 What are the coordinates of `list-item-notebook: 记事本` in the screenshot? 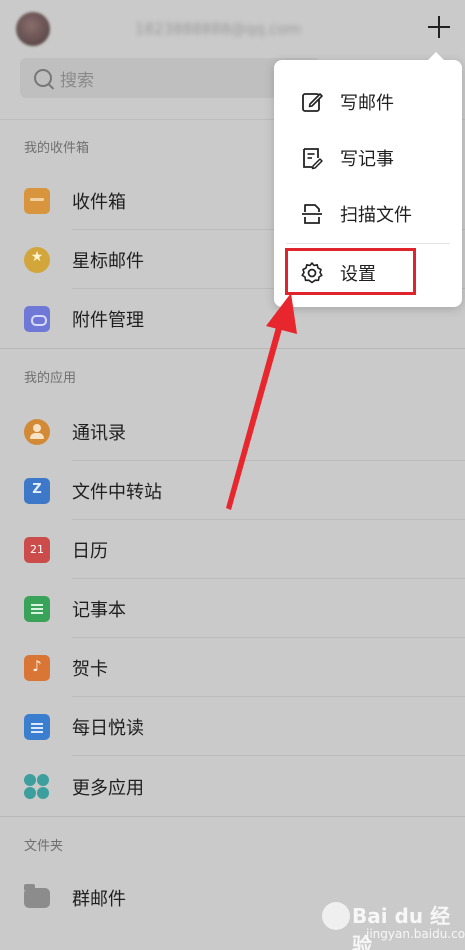 It's located at (232, 608).